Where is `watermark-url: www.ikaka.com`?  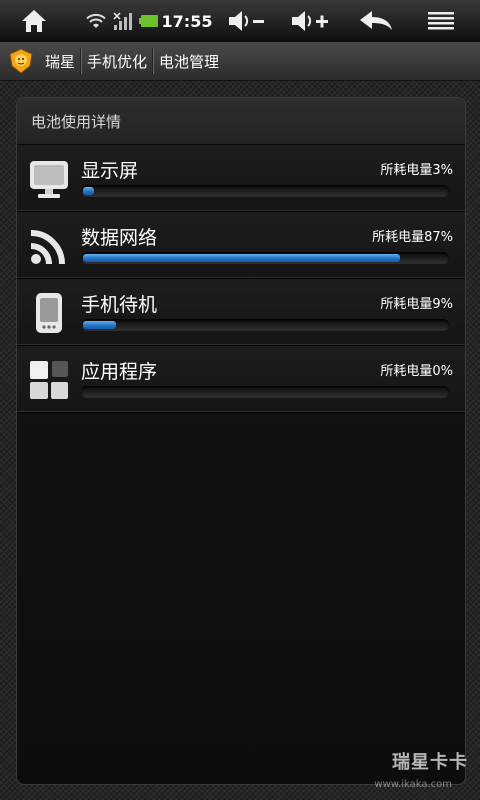 watermark-url: www.ikaka.com is located at coordinates (413, 784).